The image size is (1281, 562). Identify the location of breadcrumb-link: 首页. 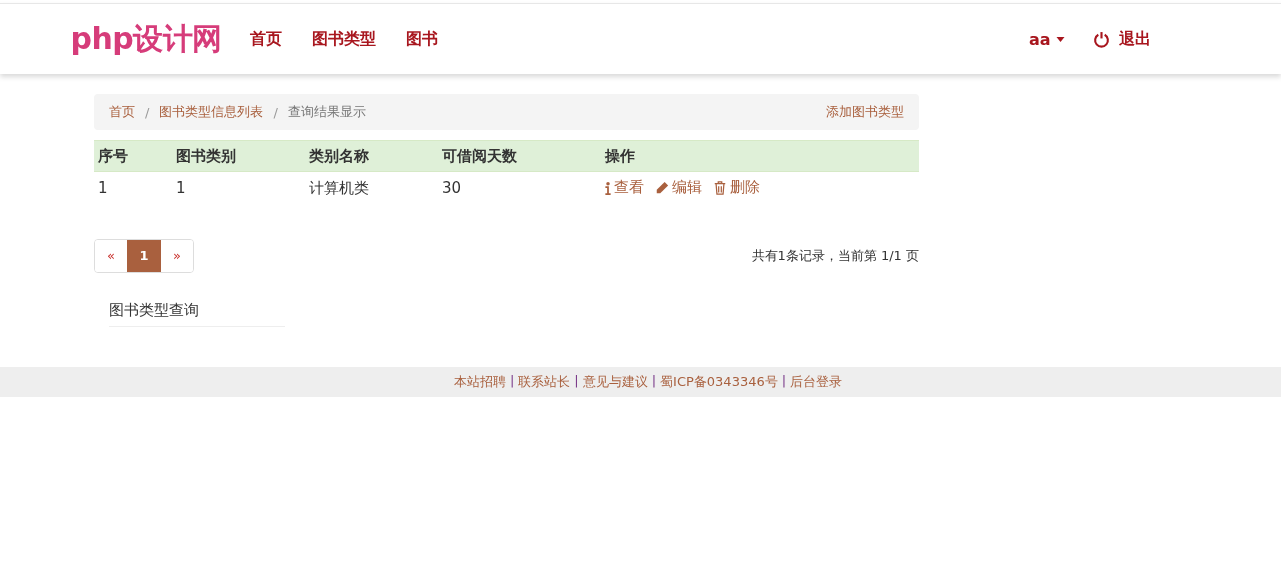
(122, 112).